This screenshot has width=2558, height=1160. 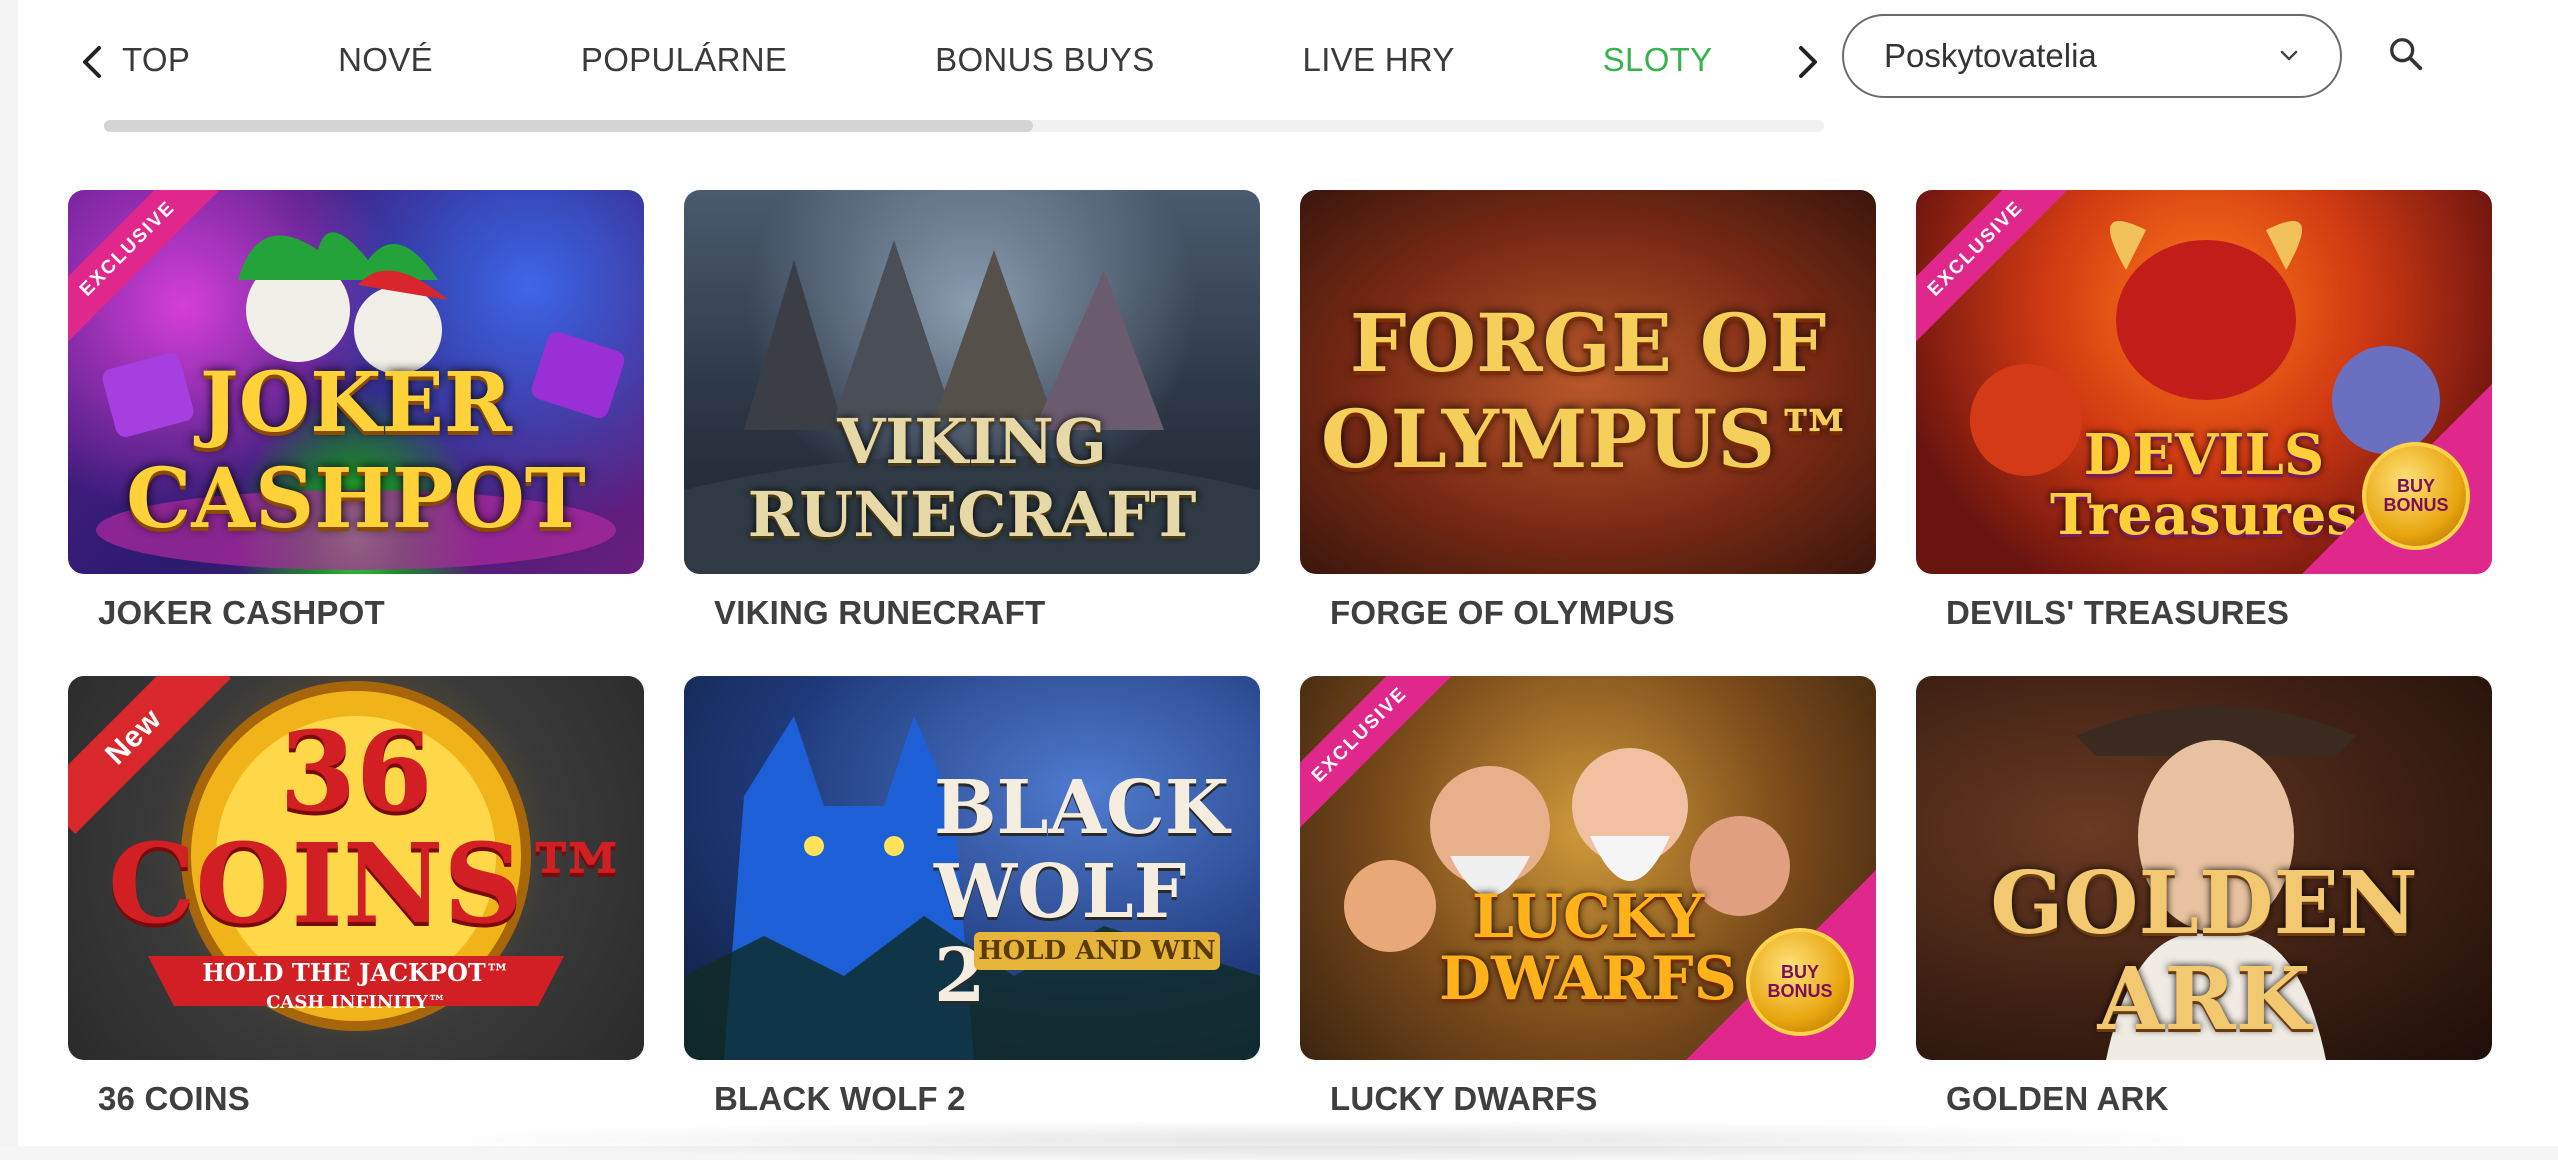 I want to click on search-button, so click(x=2406, y=54).